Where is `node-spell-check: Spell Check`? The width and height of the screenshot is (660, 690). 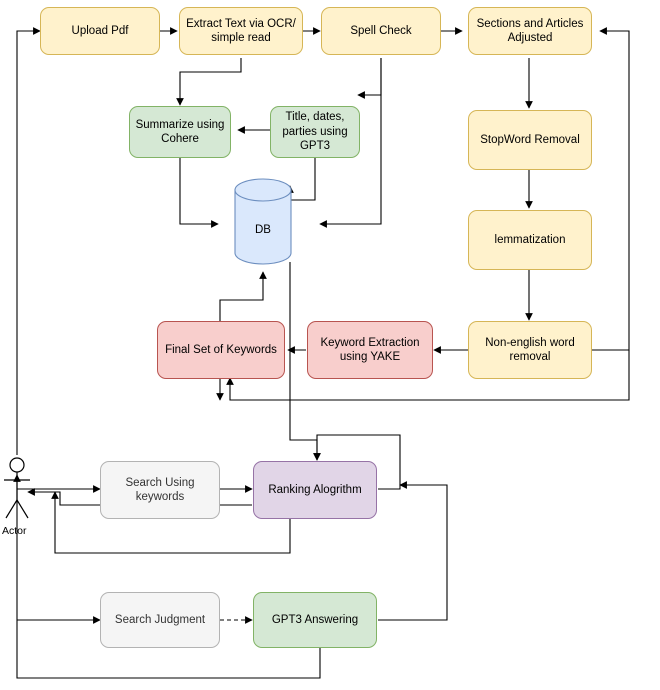
node-spell-check: Spell Check is located at coordinates (381, 31).